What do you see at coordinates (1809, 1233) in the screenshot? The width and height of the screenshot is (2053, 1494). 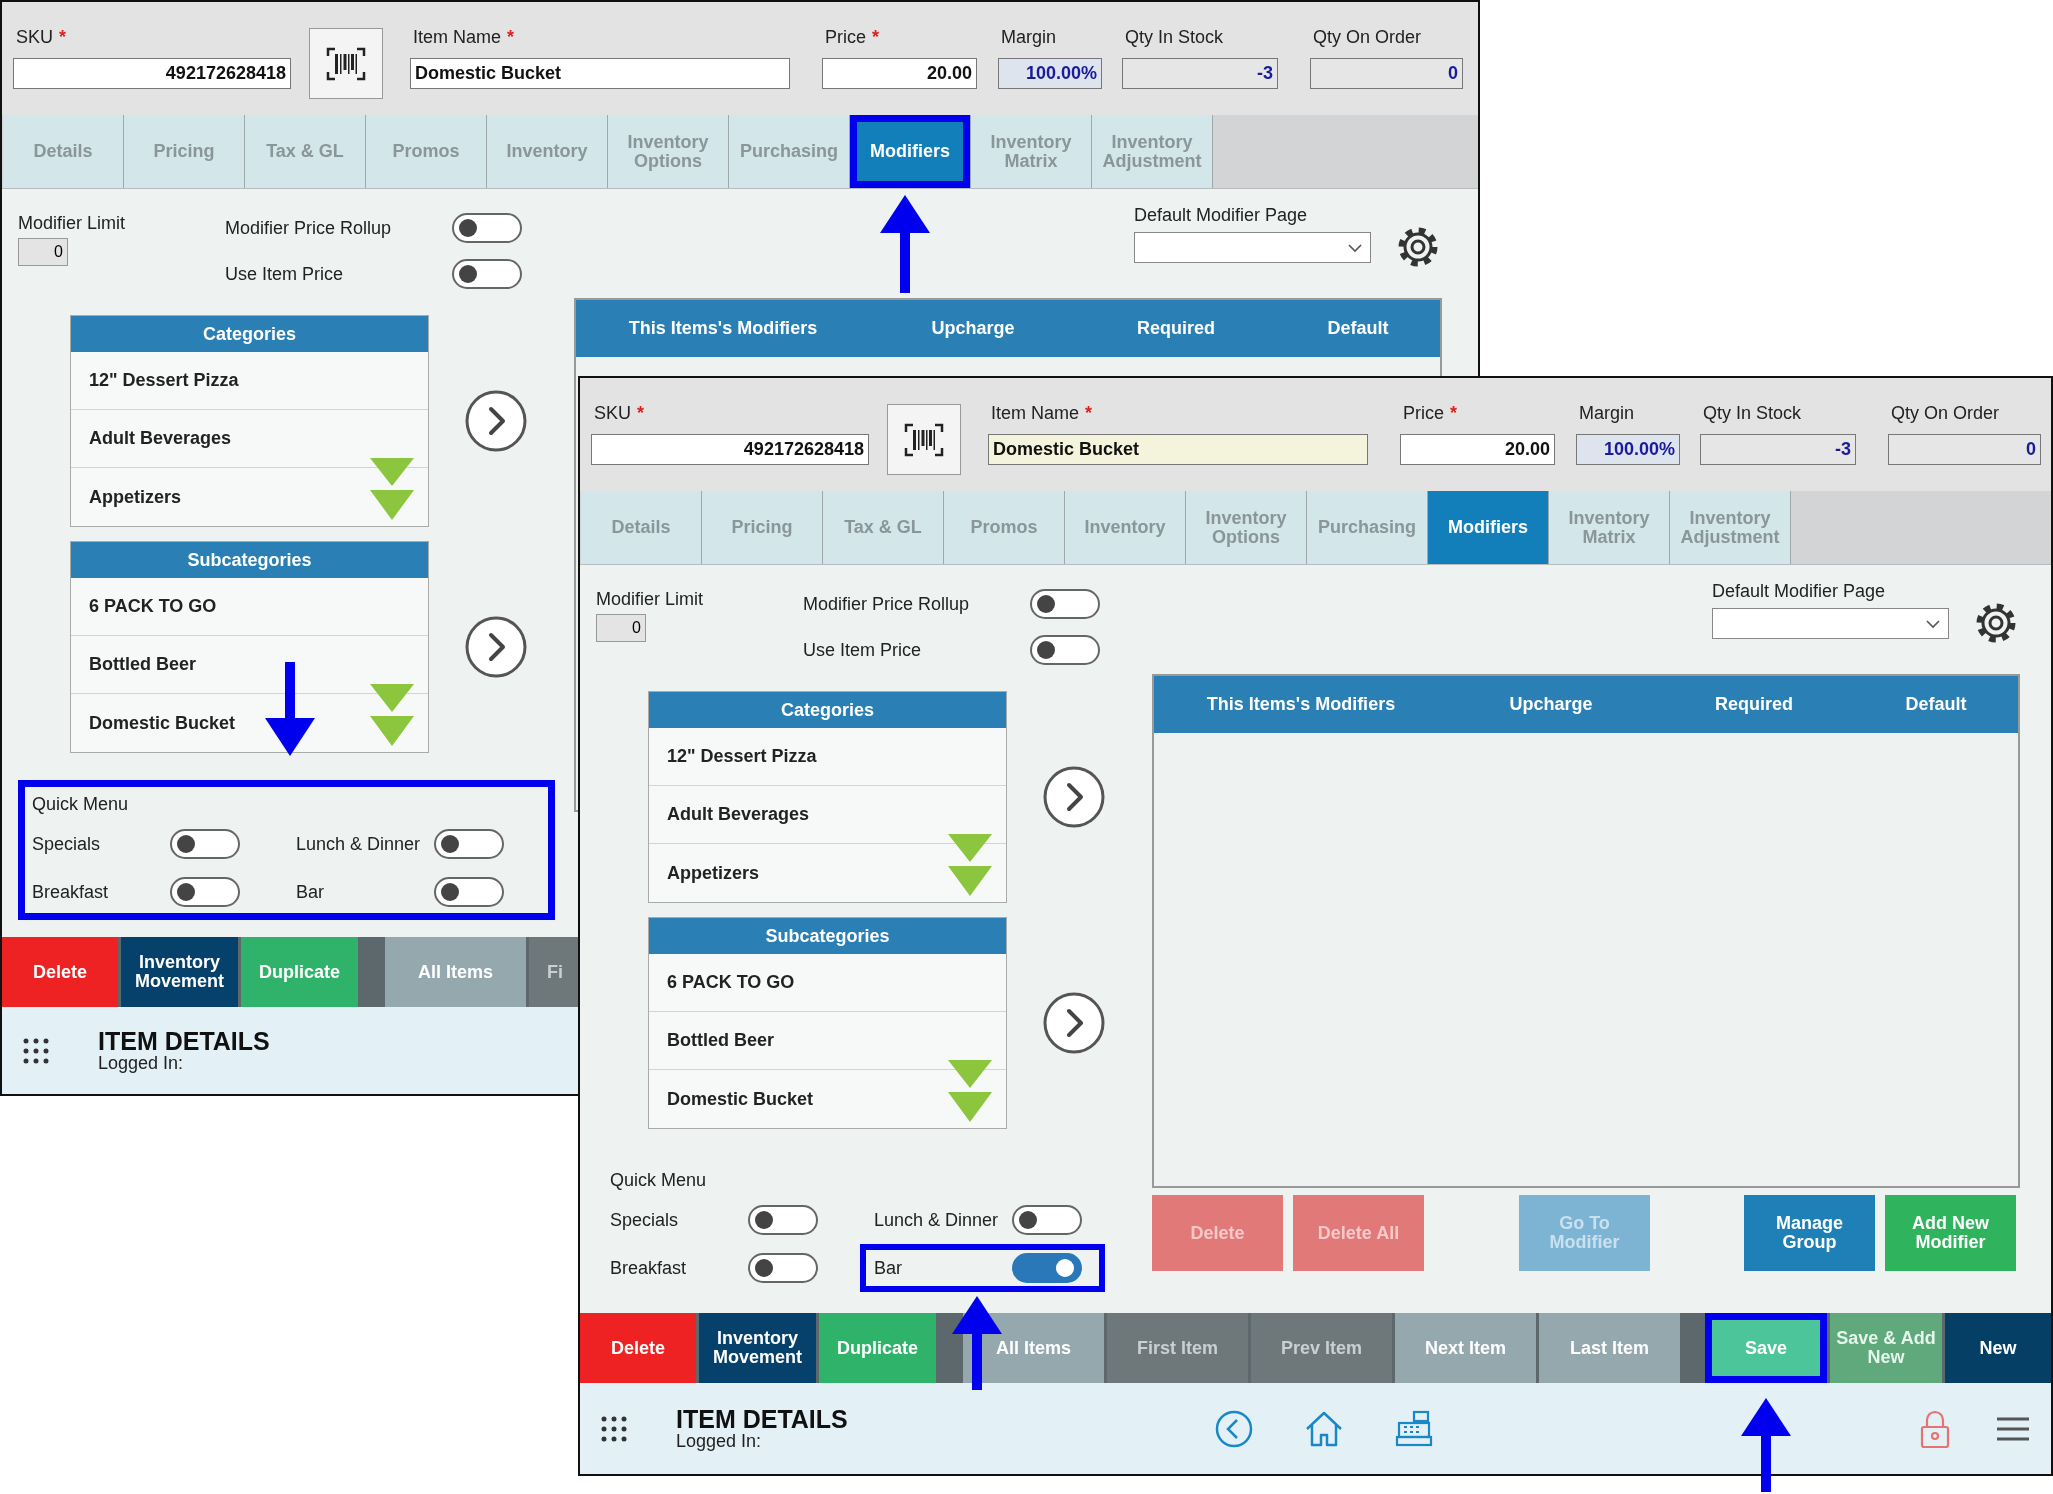 I see `action-button: Manage Group` at bounding box center [1809, 1233].